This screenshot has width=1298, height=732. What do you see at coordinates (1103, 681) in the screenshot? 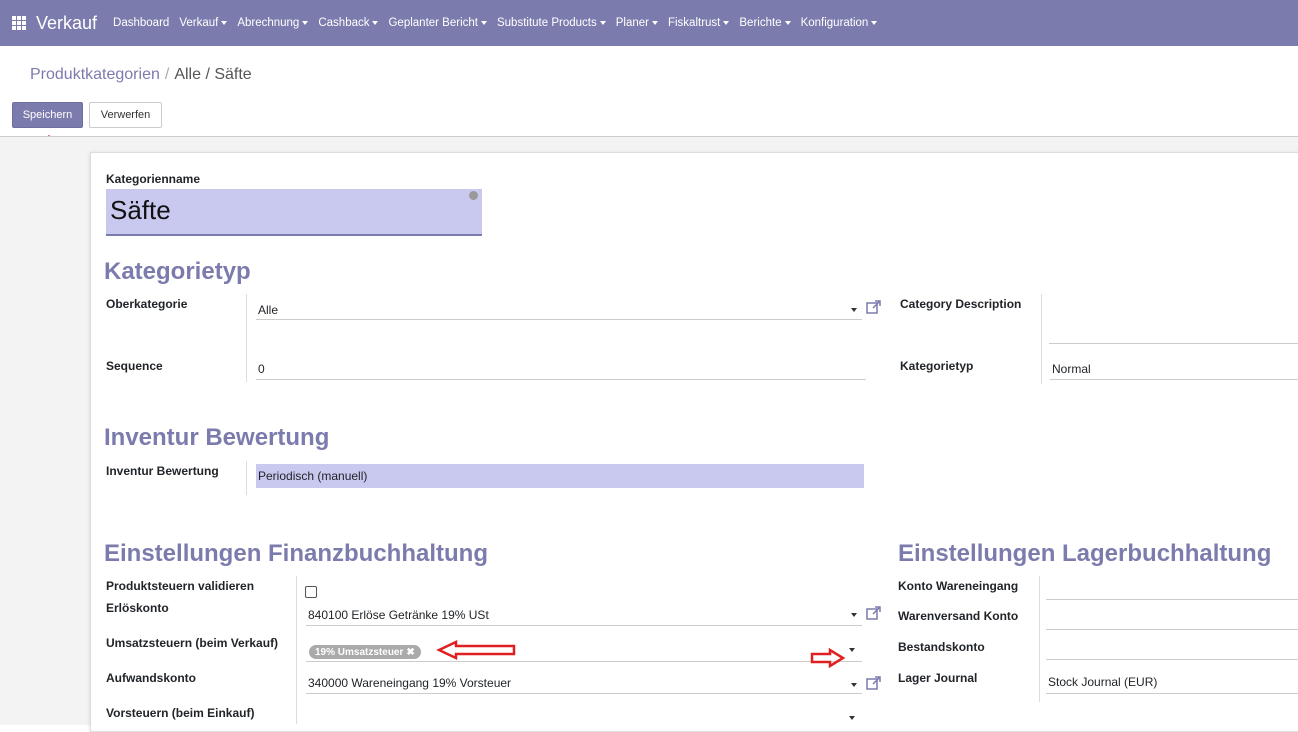
I see `lager-journal-value: Stock Journal (EUR)` at bounding box center [1103, 681].